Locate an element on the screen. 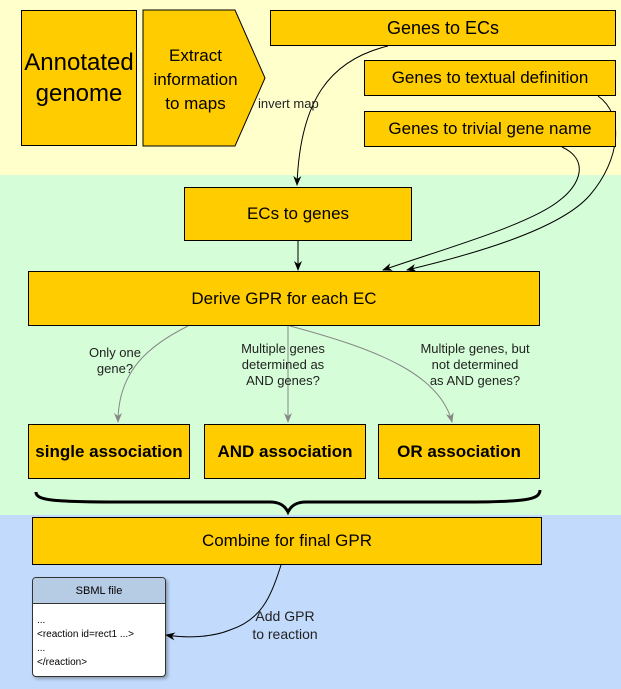 This screenshot has width=621, height=689. annotated-genome-label: Annotated genome is located at coordinates (79, 78).